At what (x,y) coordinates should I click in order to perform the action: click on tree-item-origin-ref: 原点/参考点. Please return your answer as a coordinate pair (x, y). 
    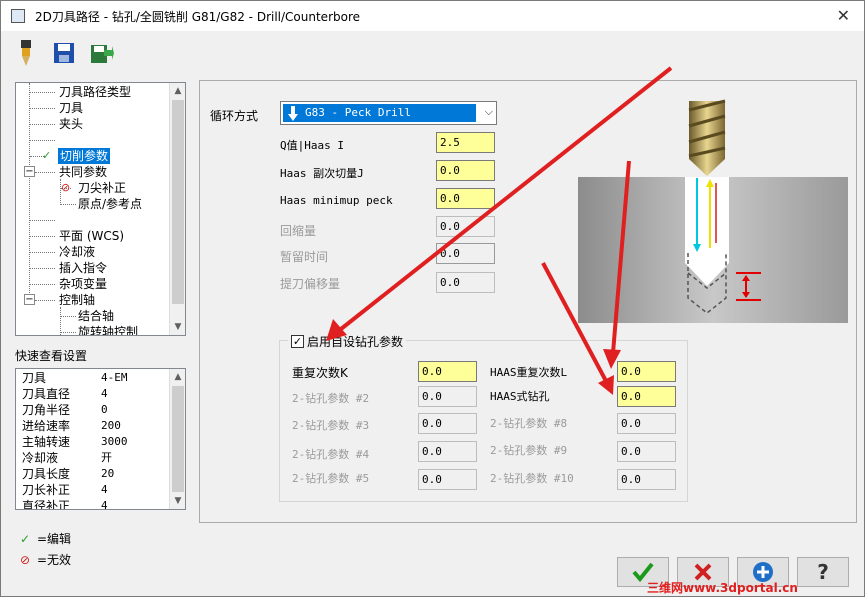
    Looking at the image, I should click on (110, 204).